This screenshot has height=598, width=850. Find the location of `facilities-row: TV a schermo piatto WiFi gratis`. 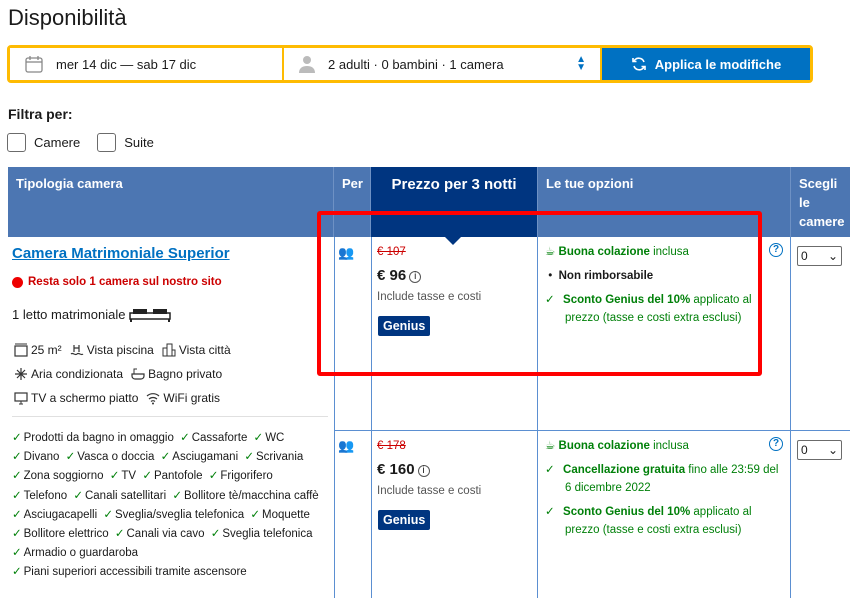

facilities-row: TV a schermo piatto WiFi gratis is located at coordinates (117, 398).